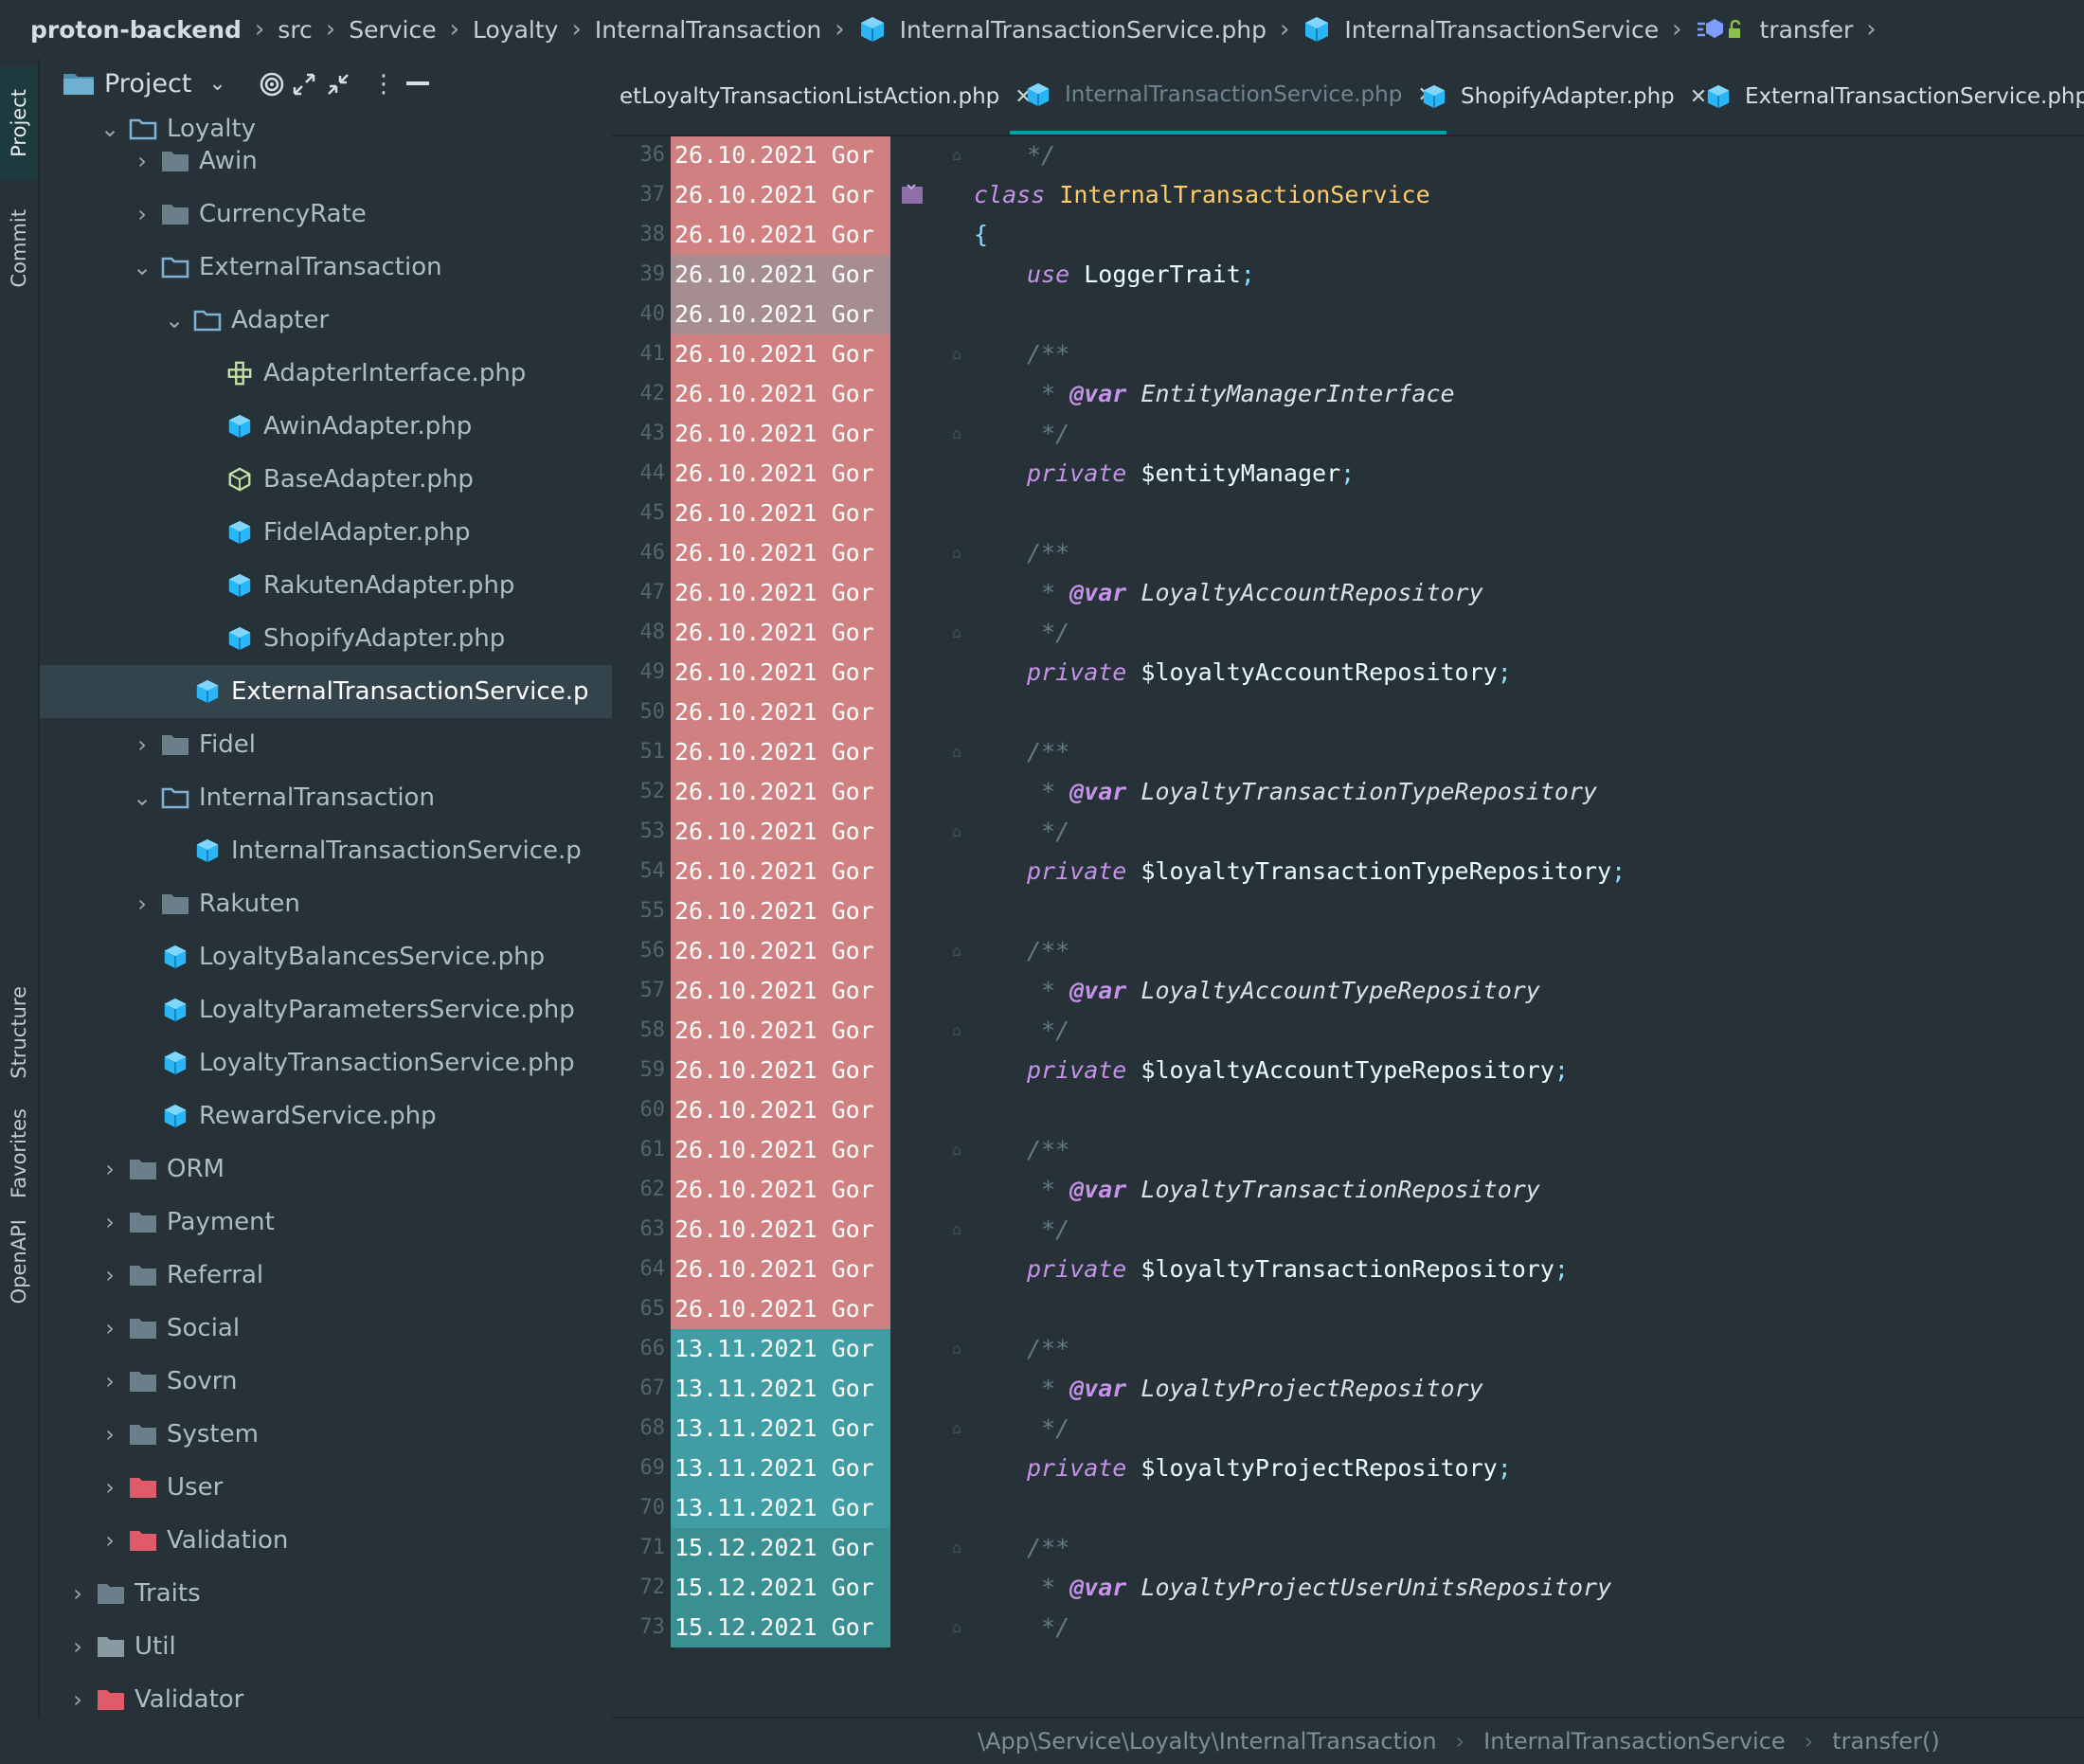  I want to click on breadcrumb-item: Service, so click(392, 30).